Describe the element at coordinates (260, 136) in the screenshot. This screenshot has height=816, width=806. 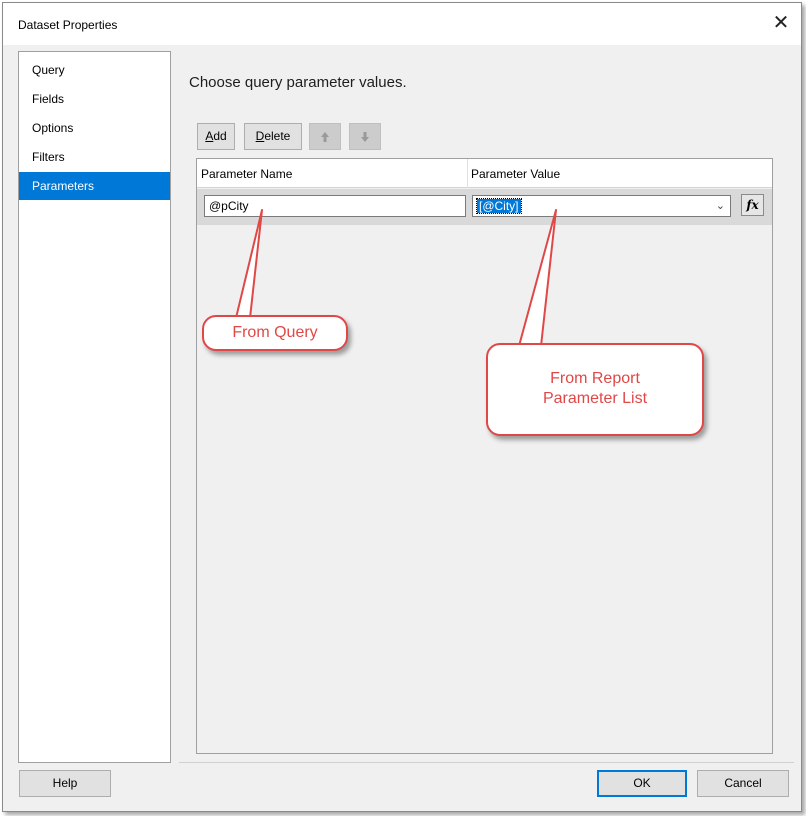
I see `delete-accesskey: D` at that location.